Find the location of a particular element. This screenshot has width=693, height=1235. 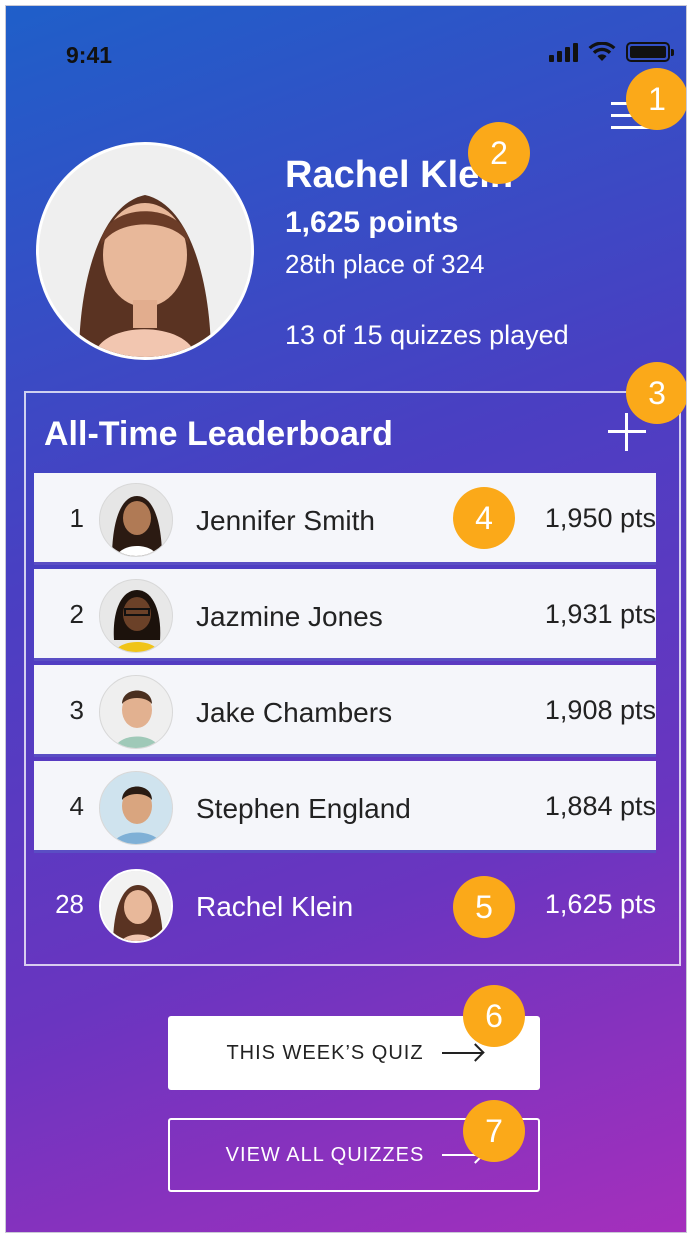

leaderboard-row: 4 Stephen England 1,884 pts is located at coordinates (345, 807).